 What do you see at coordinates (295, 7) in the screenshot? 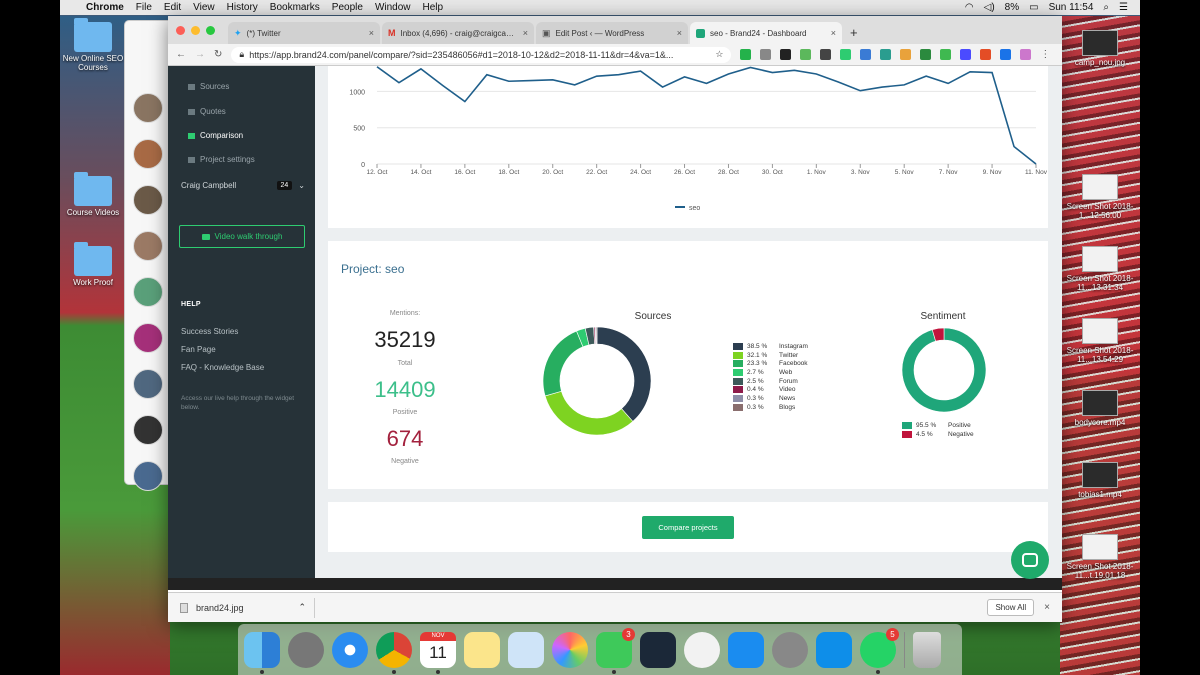
I see `menu-bookmarks: Bookmarks` at bounding box center [295, 7].